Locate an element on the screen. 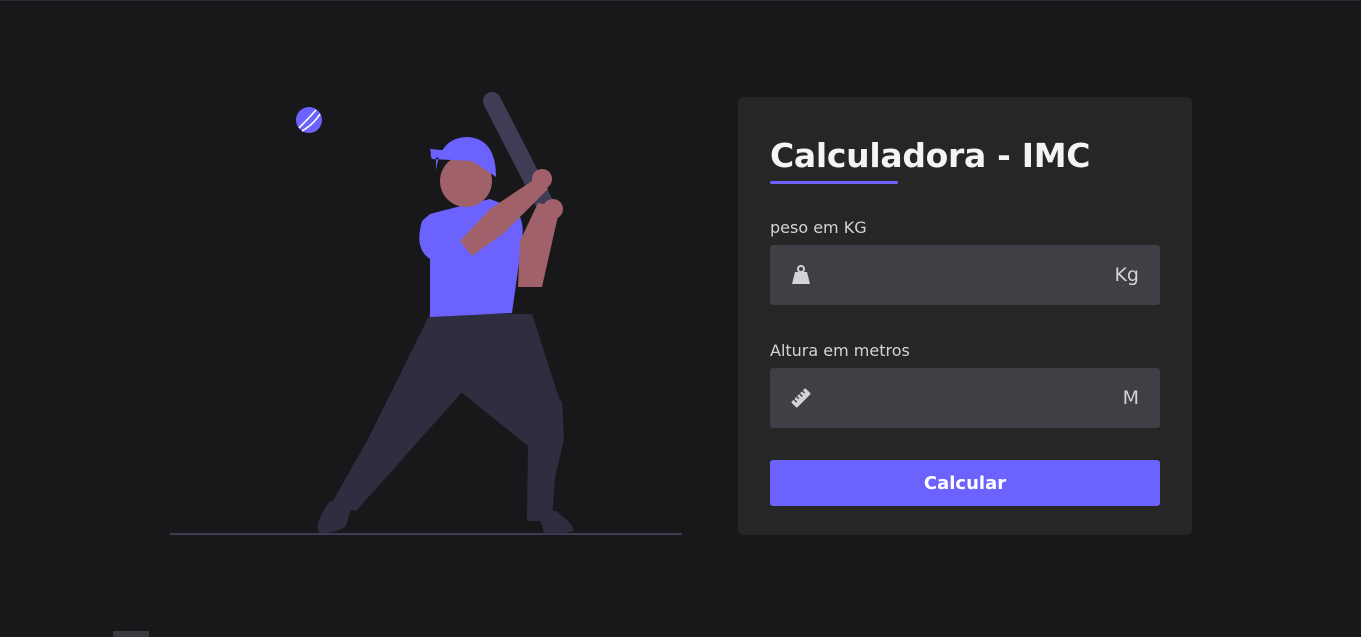 This screenshot has height=637, width=1361. calculator-title: Calculadora - IMC is located at coordinates (930, 155).